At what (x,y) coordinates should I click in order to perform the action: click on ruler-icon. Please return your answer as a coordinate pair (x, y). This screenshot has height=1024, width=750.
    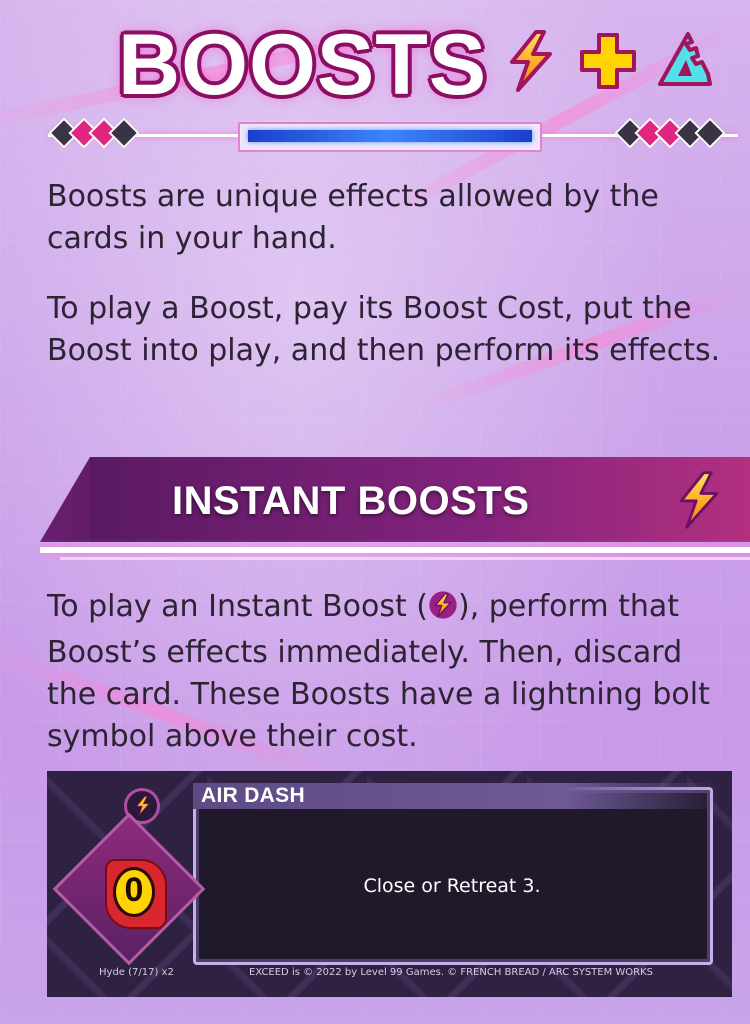
    Looking at the image, I should click on (685, 63).